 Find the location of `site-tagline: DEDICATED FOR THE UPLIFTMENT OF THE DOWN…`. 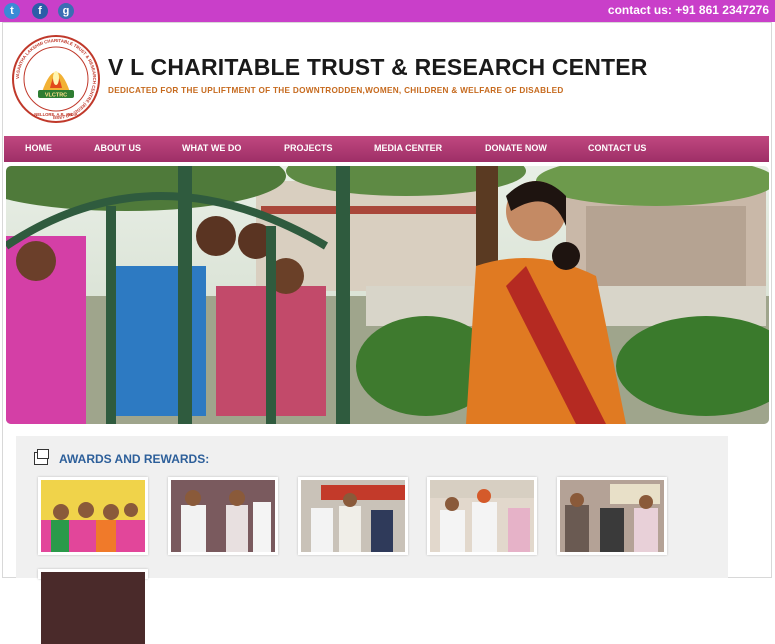

site-tagline: DEDICATED FOR THE UPLIFTMENT OF THE DOWN… is located at coordinates (336, 90).